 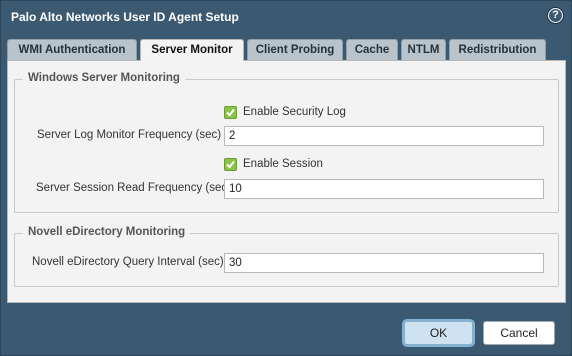 What do you see at coordinates (133, 188) in the screenshot?
I see `session-frequency-label: Server Session Read Frequency (sec)` at bounding box center [133, 188].